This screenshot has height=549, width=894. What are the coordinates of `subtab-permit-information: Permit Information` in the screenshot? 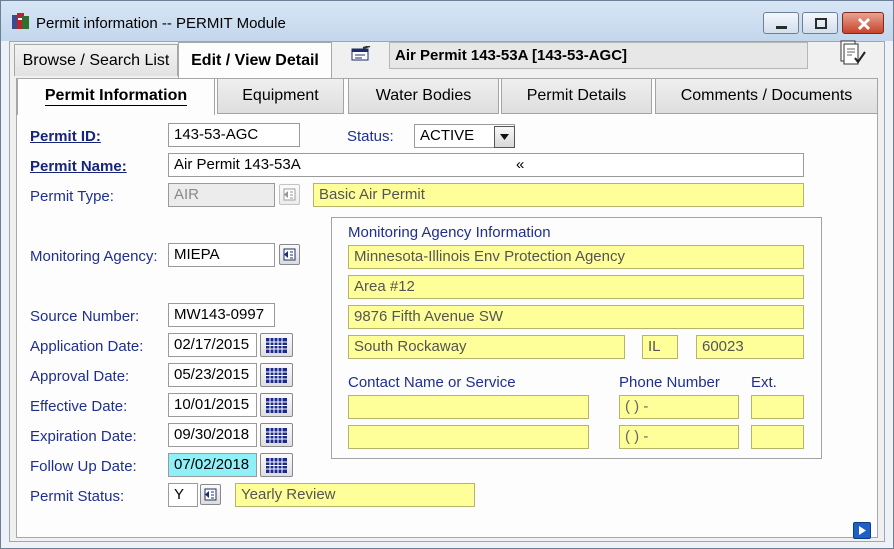 It's located at (116, 97).